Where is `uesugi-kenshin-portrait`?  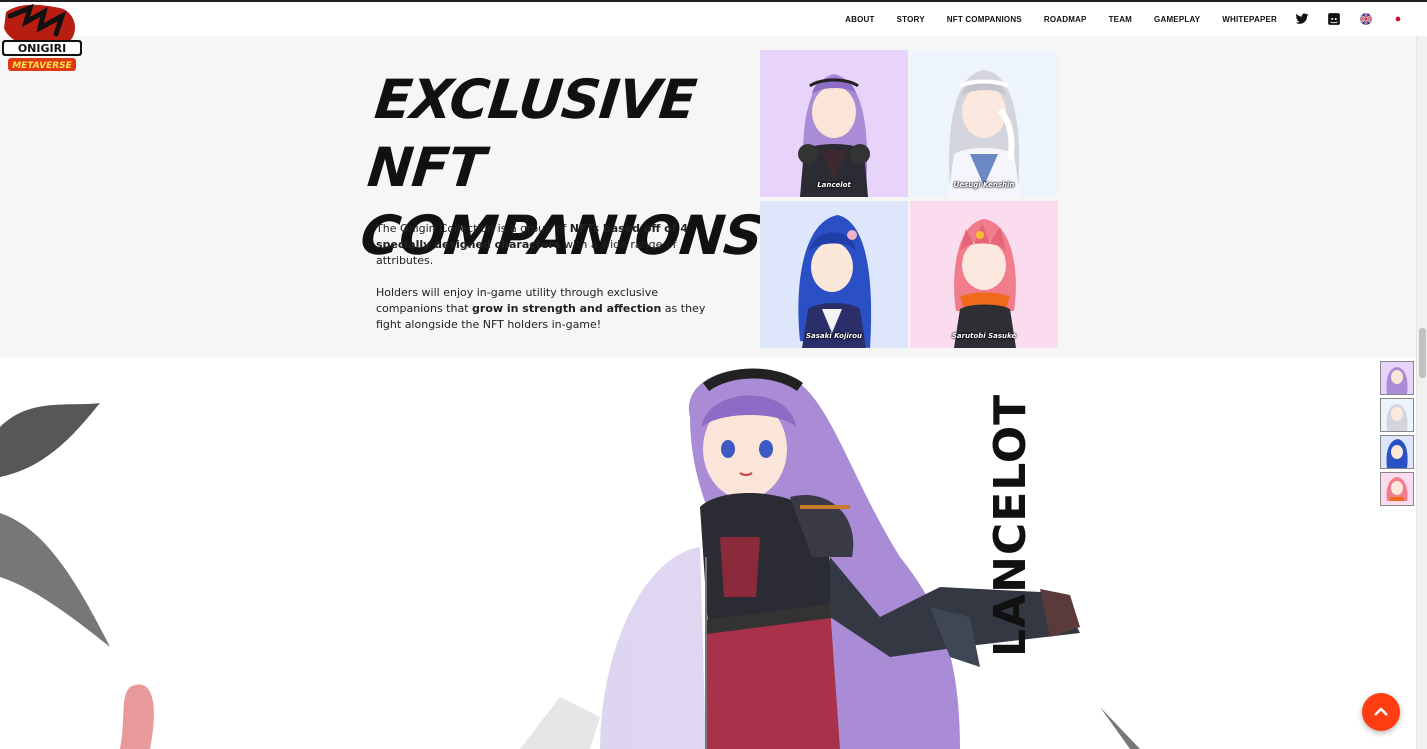 uesugi-kenshin-portrait is located at coordinates (984, 133).